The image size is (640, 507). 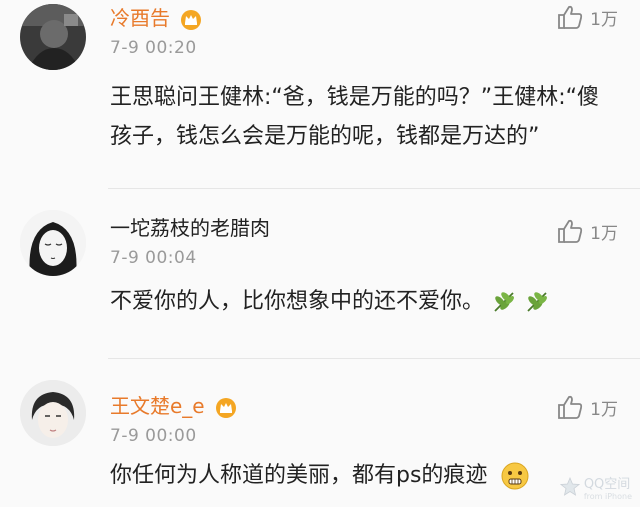 What do you see at coordinates (607, 484) in the screenshot?
I see `watermark-title: QQ空间` at bounding box center [607, 484].